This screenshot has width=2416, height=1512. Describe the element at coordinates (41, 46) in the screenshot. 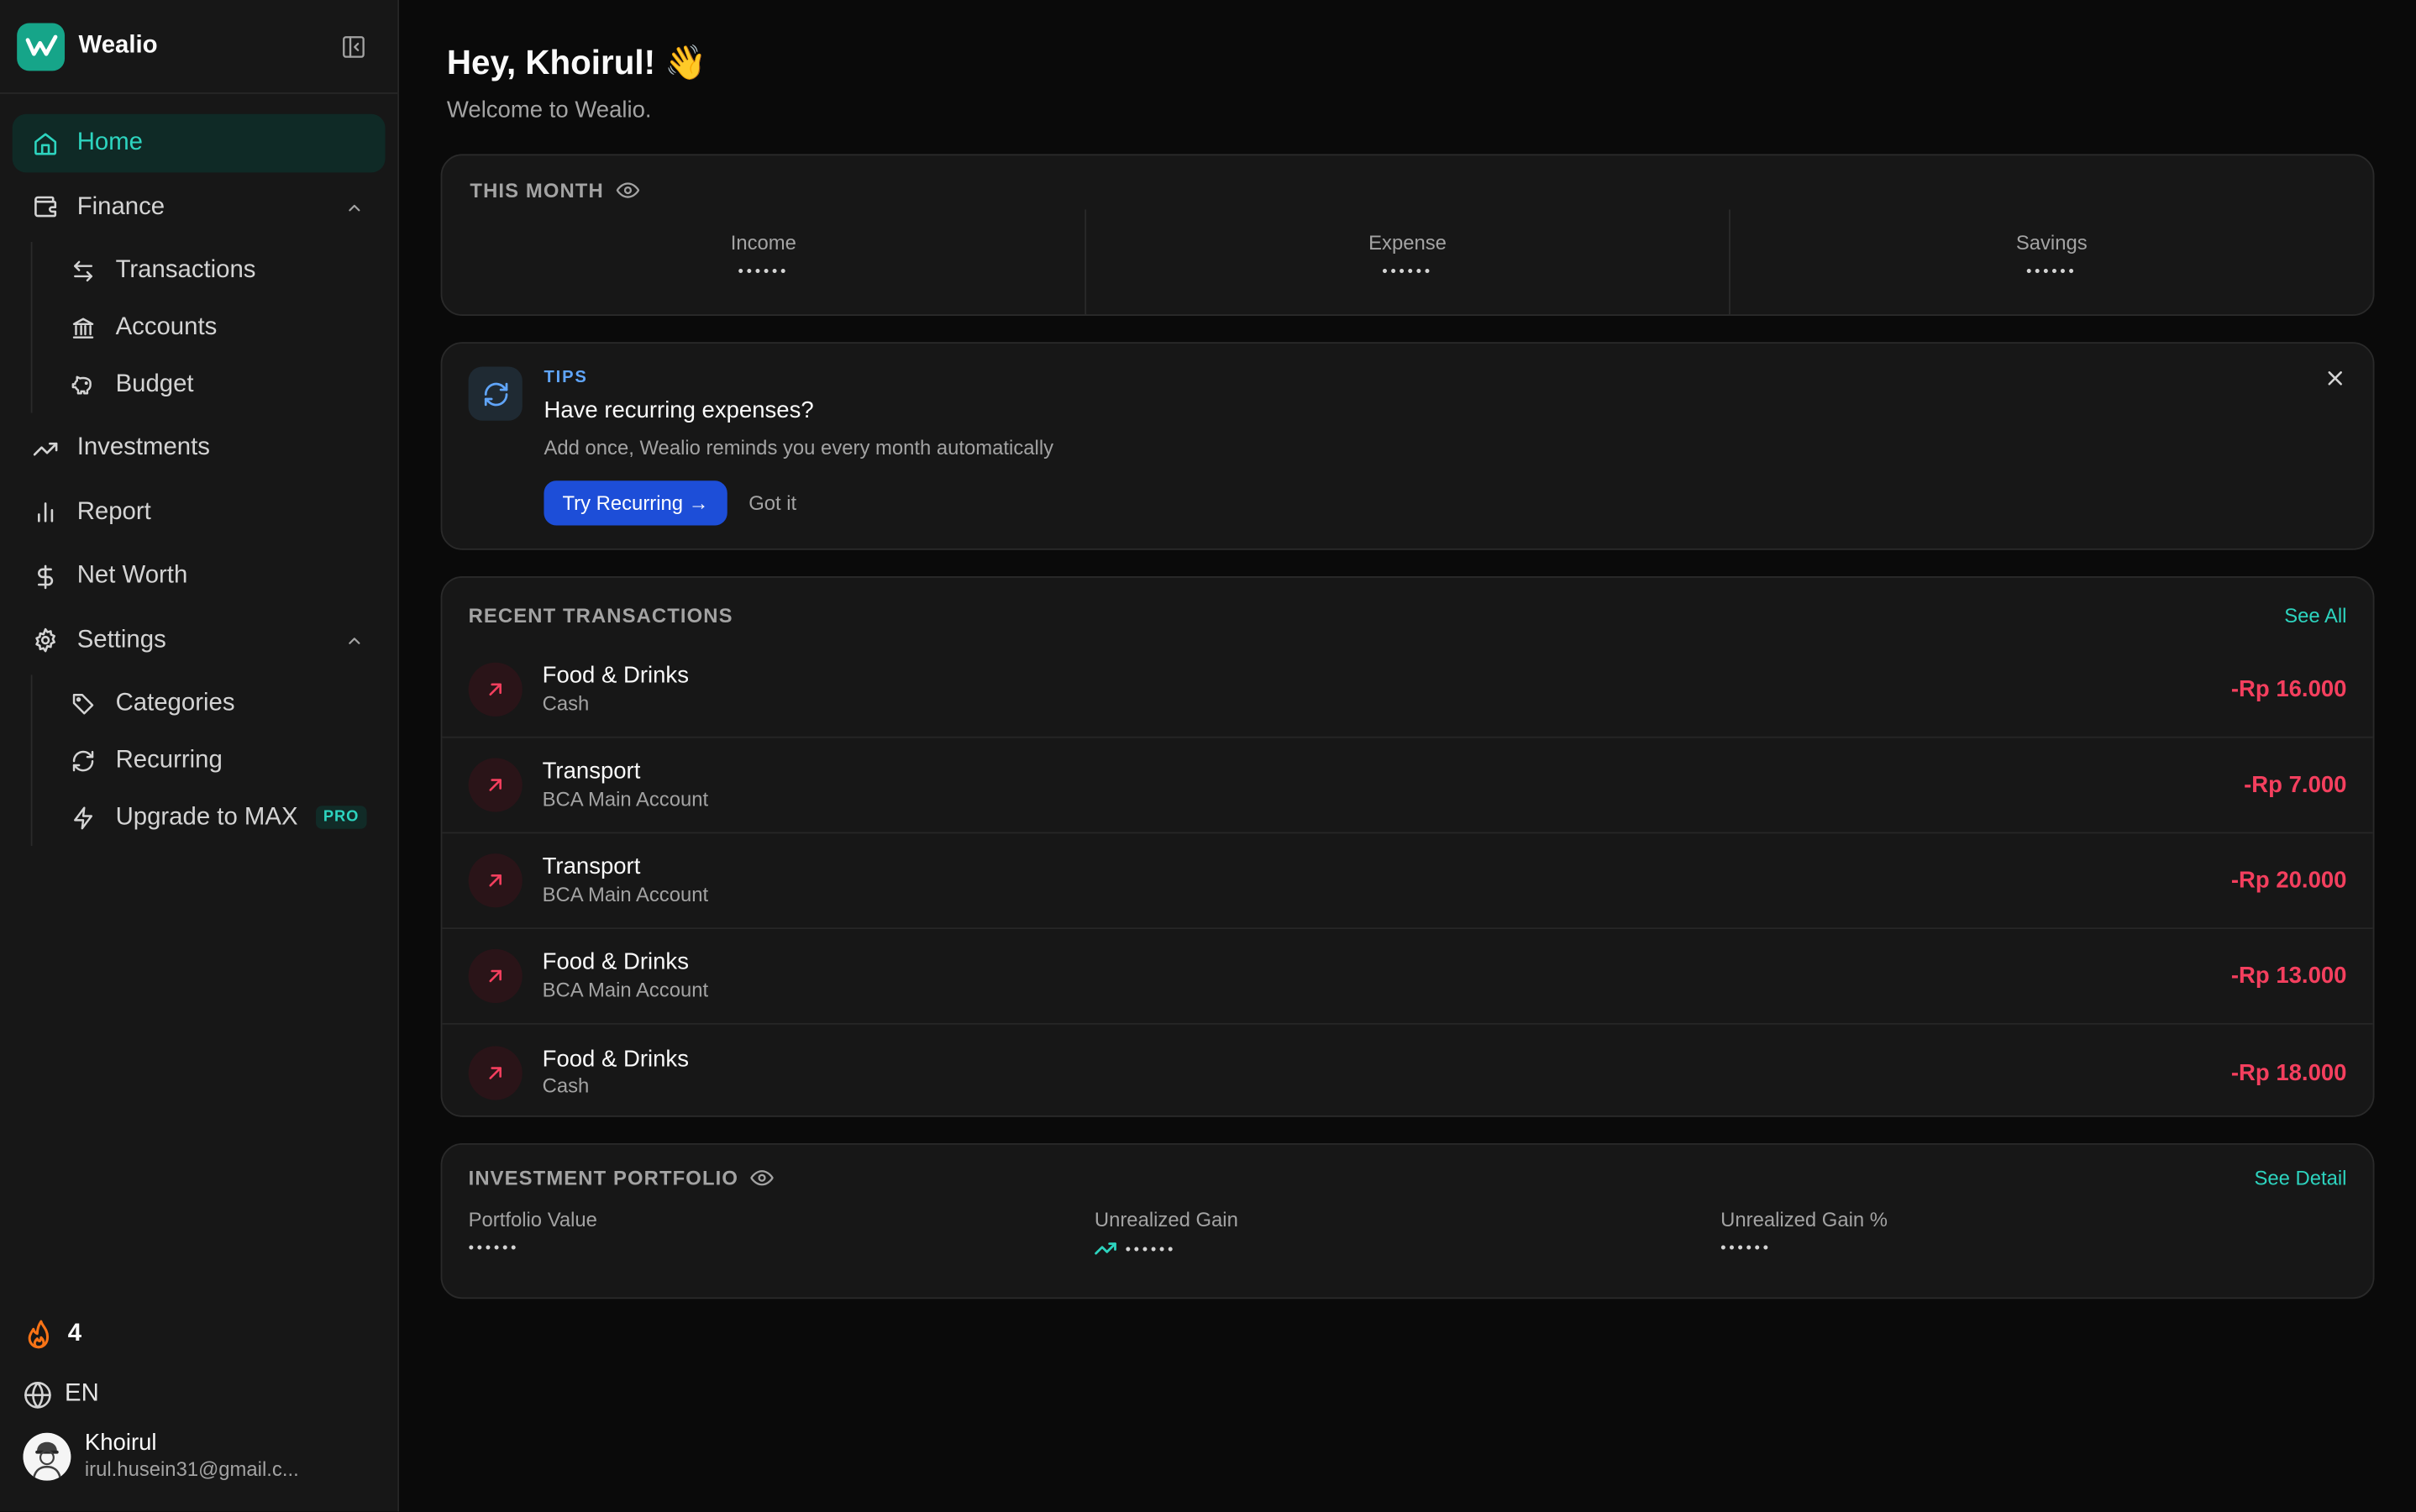

I see `wealio-logo-icon` at that location.